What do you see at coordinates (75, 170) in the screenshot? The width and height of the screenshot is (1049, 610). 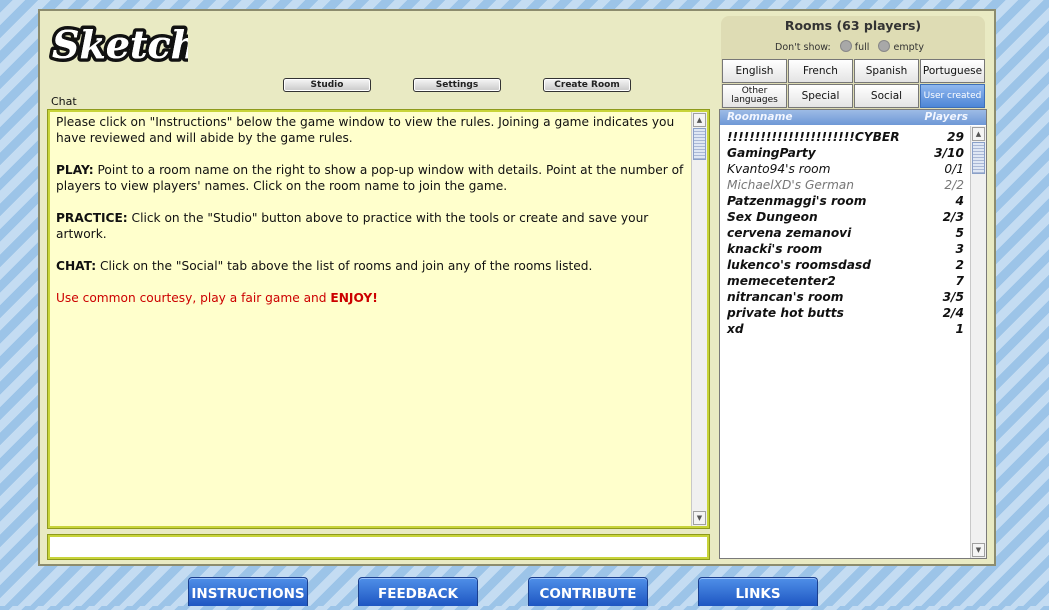 I see `play-title: PLAY:` at bounding box center [75, 170].